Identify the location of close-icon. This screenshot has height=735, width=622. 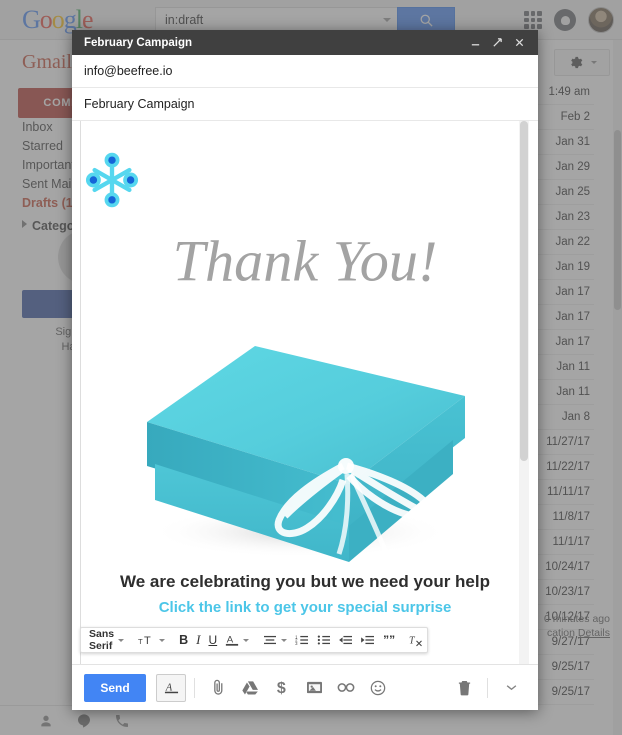
(519, 42).